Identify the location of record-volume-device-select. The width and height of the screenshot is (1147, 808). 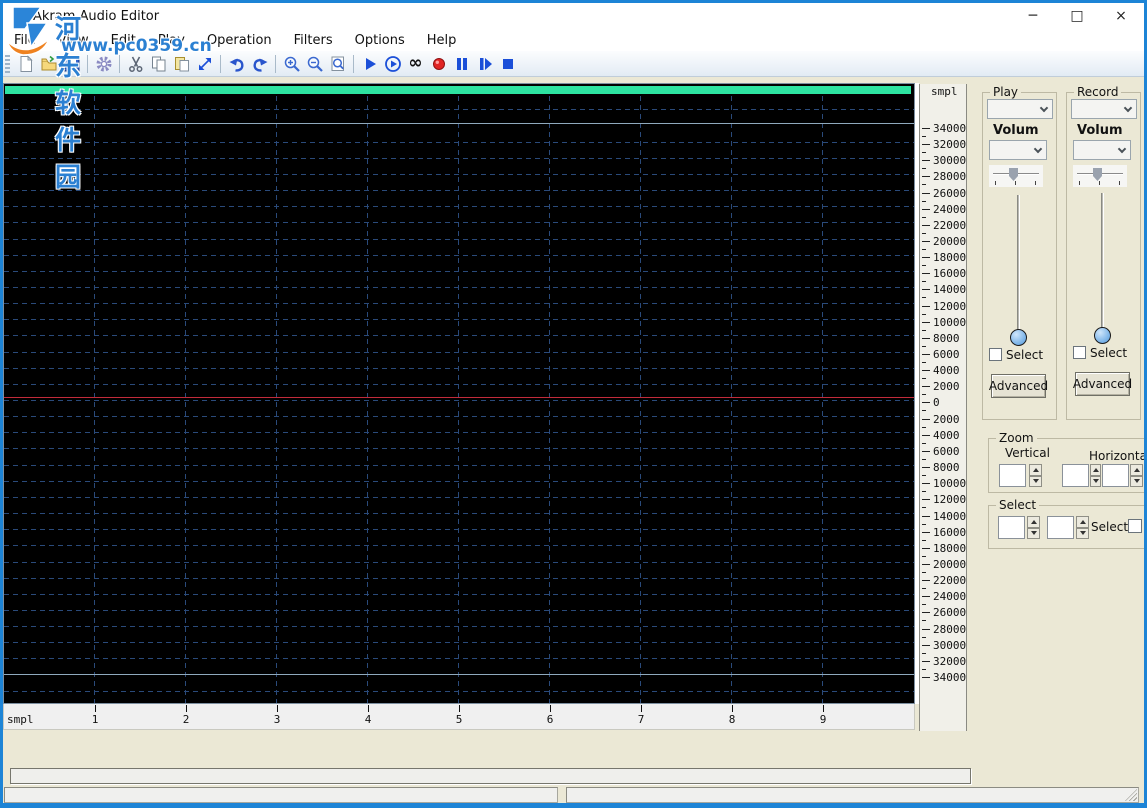
(1102, 150).